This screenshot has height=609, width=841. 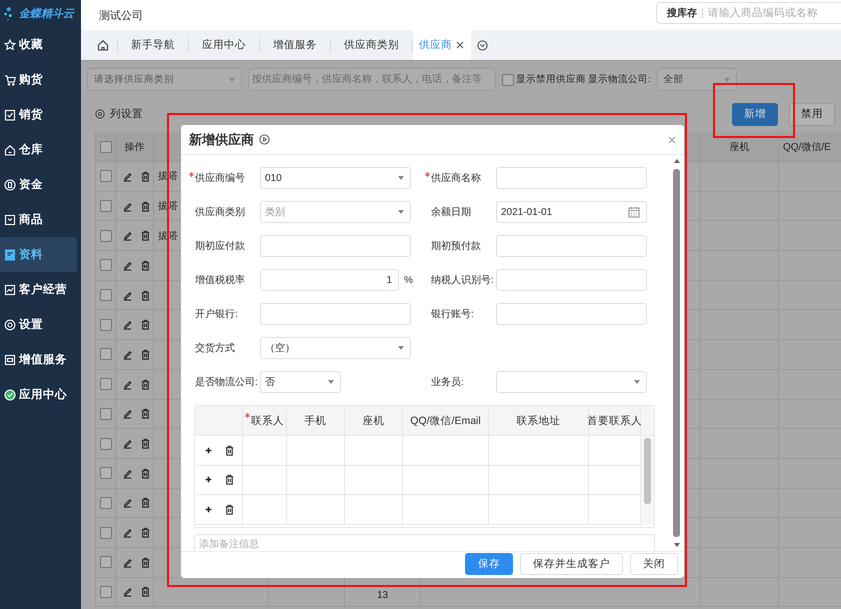 What do you see at coordinates (460, 45) in the screenshot?
I see `close-icon` at bounding box center [460, 45].